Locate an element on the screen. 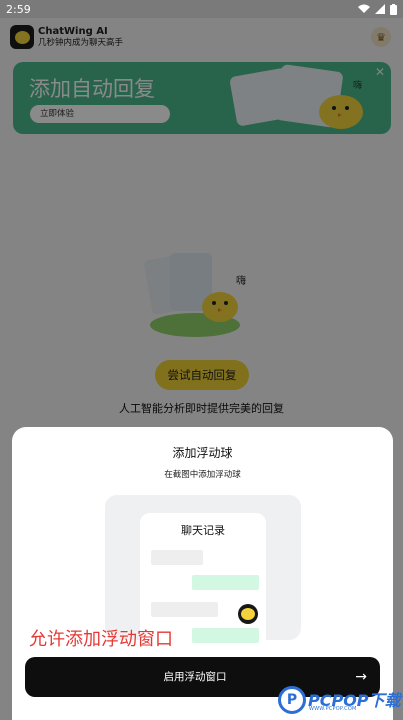  watermark-url: WWW.PCPOP.COM is located at coordinates (333, 709).